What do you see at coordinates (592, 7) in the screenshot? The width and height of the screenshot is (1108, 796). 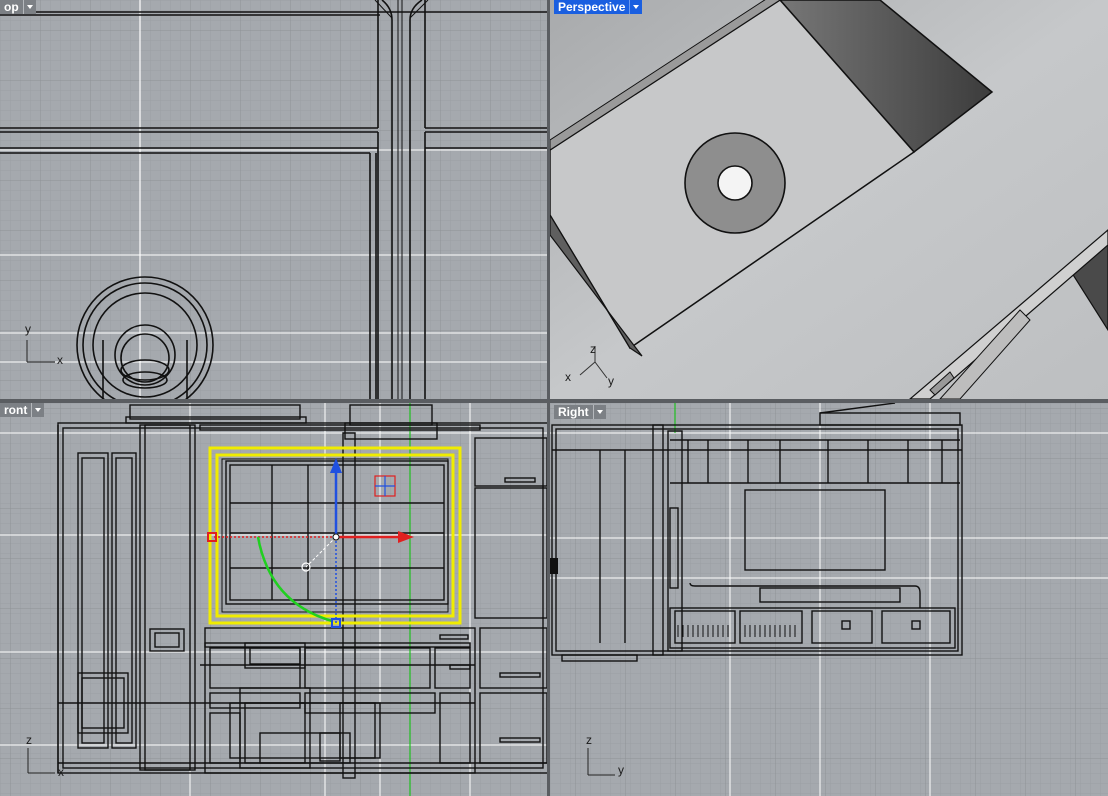 I see `perspective-viewport-label: Perspective` at bounding box center [592, 7].